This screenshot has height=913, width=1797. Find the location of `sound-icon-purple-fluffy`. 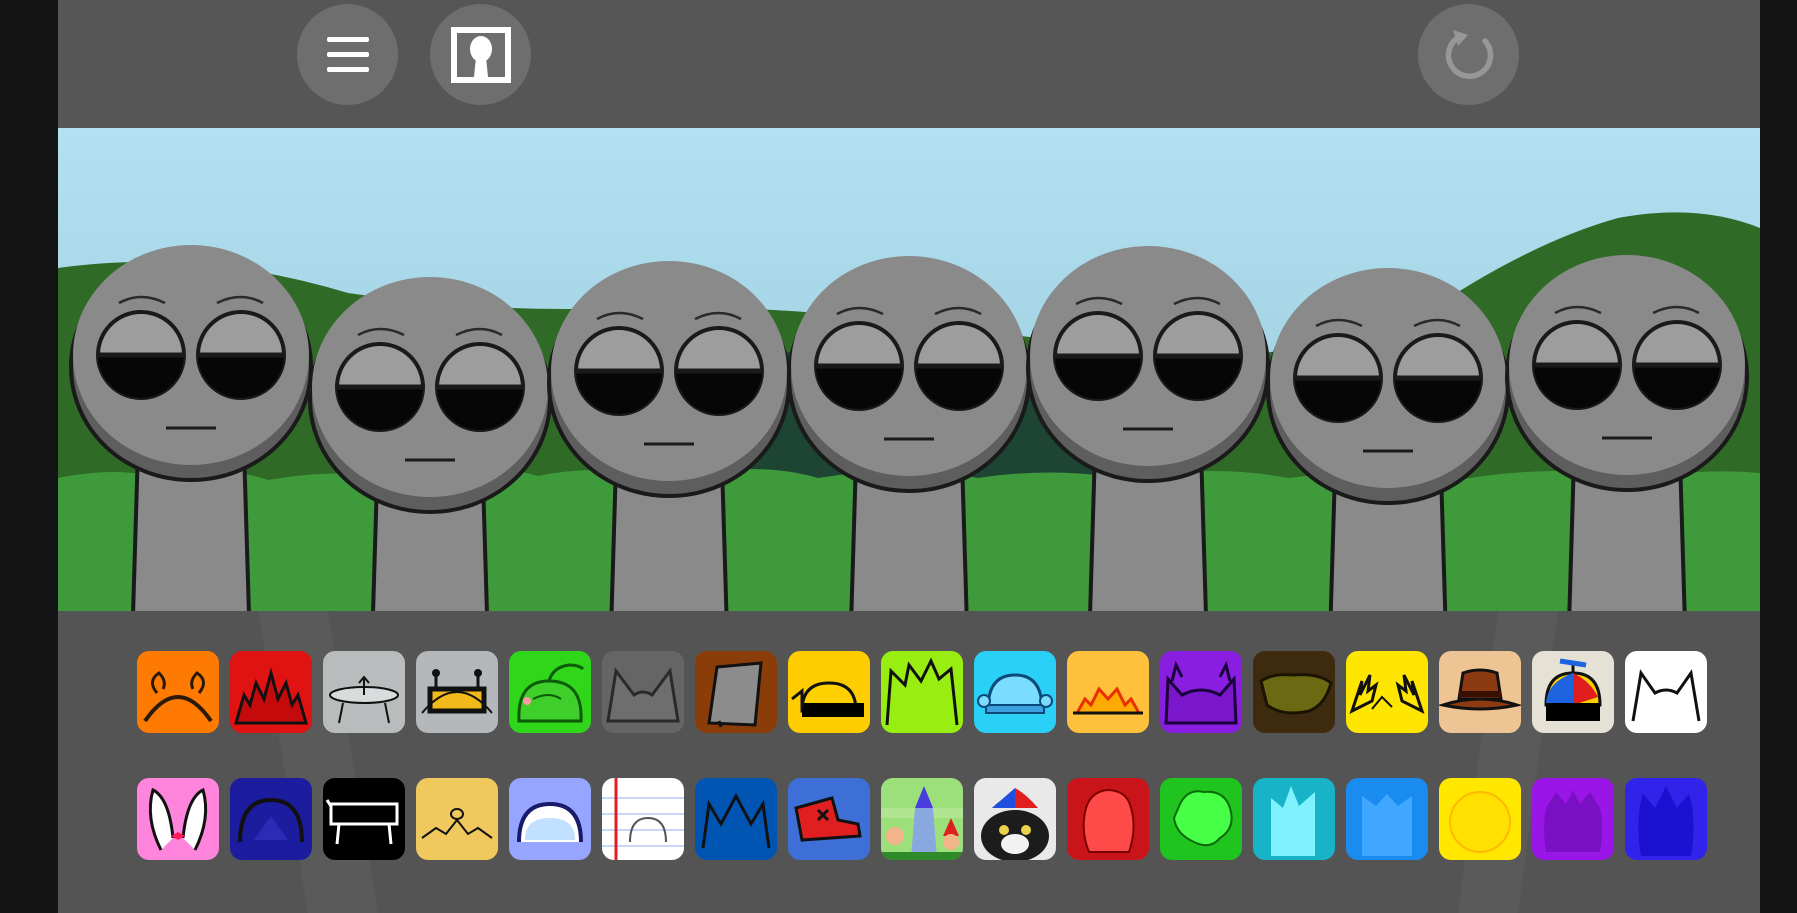

sound-icon-purple-fluffy is located at coordinates (1573, 819).